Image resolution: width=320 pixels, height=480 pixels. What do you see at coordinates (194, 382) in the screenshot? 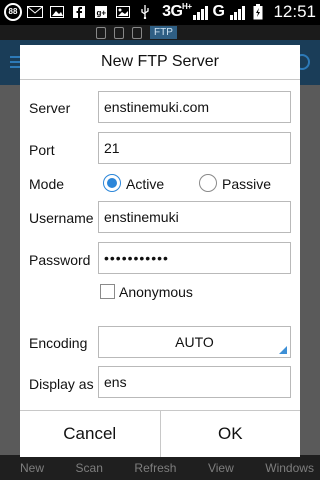
I see `display-as-input: ens` at bounding box center [194, 382].